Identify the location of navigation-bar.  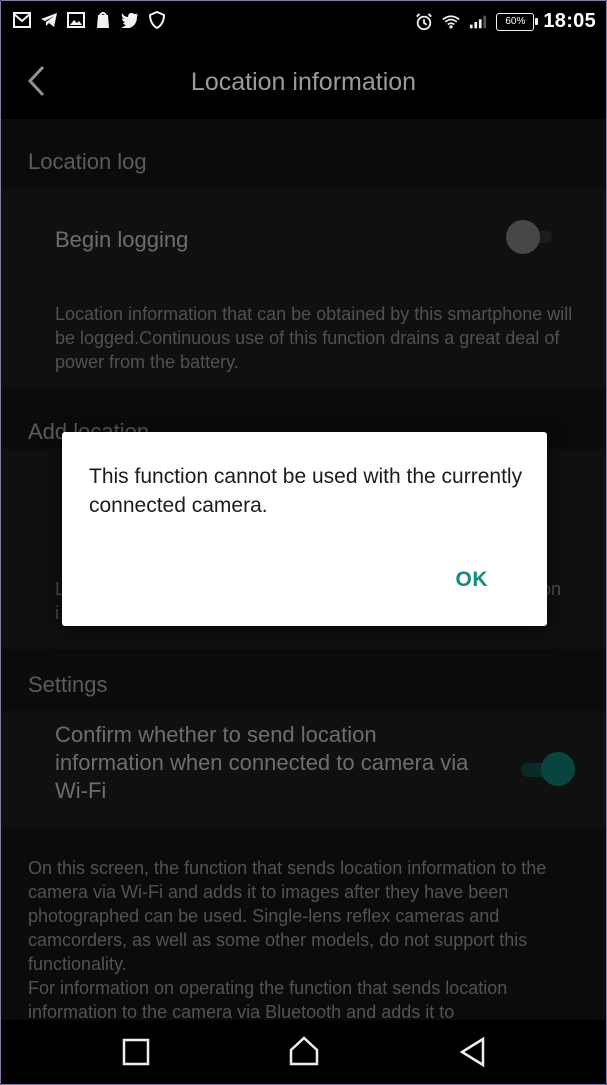
(303, 1052).